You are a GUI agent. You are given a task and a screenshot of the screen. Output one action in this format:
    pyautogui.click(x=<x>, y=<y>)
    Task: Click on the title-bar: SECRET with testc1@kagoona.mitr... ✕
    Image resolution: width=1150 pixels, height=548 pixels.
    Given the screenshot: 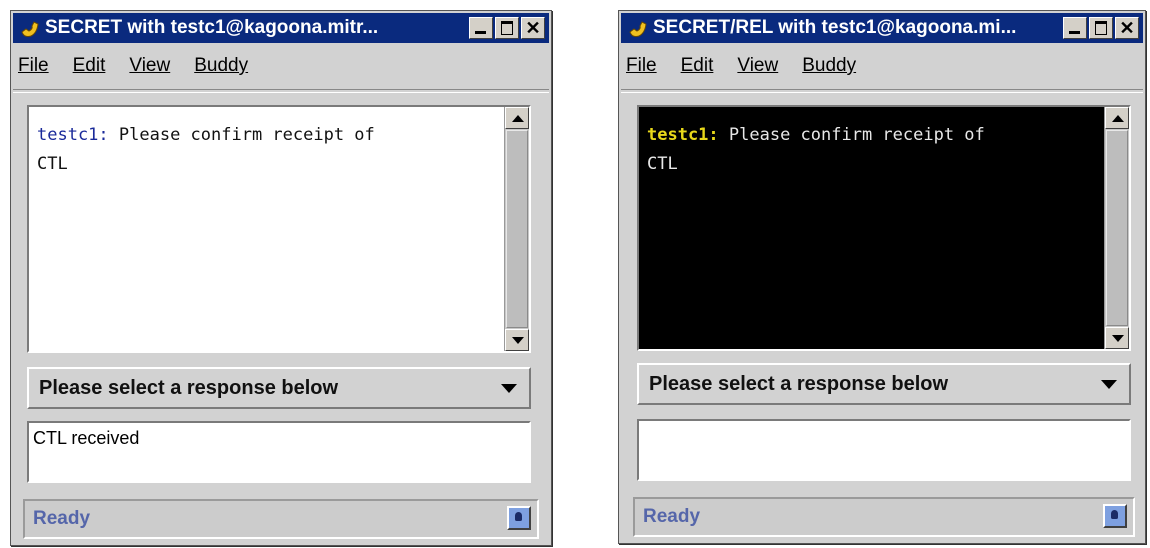 What is the action you would take?
    pyautogui.click(x=281, y=28)
    